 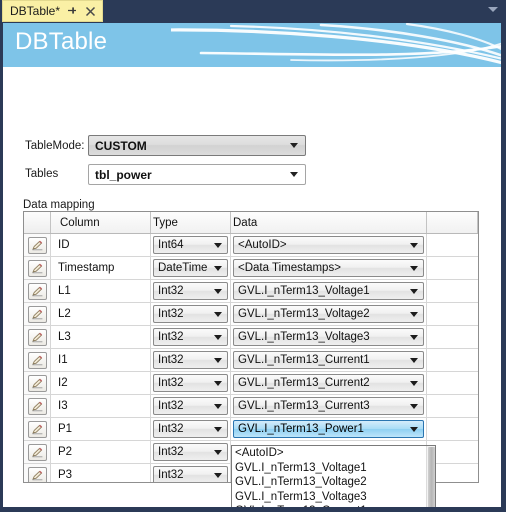 I want to click on table-row: P1 Int32 GVL.I_nTerm13_Power1, so click(x=251, y=429).